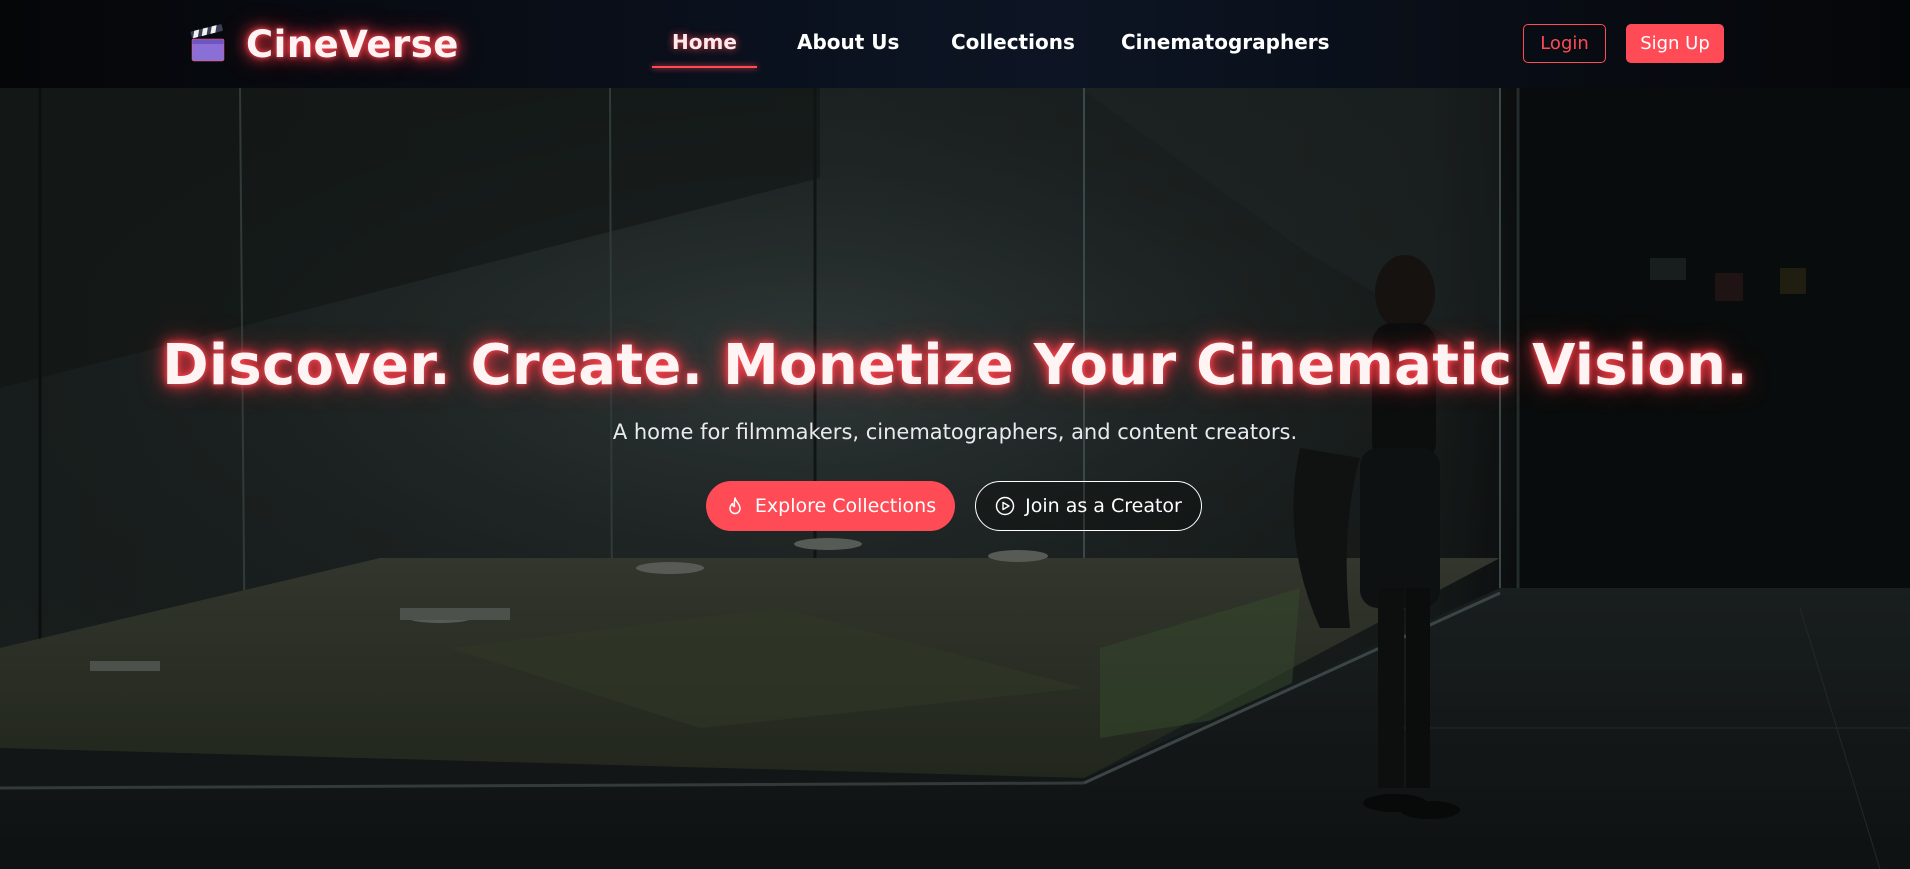 The image size is (1910, 869). Describe the element at coordinates (845, 506) in the screenshot. I see `explore-collections-label: Explore Collections` at that location.